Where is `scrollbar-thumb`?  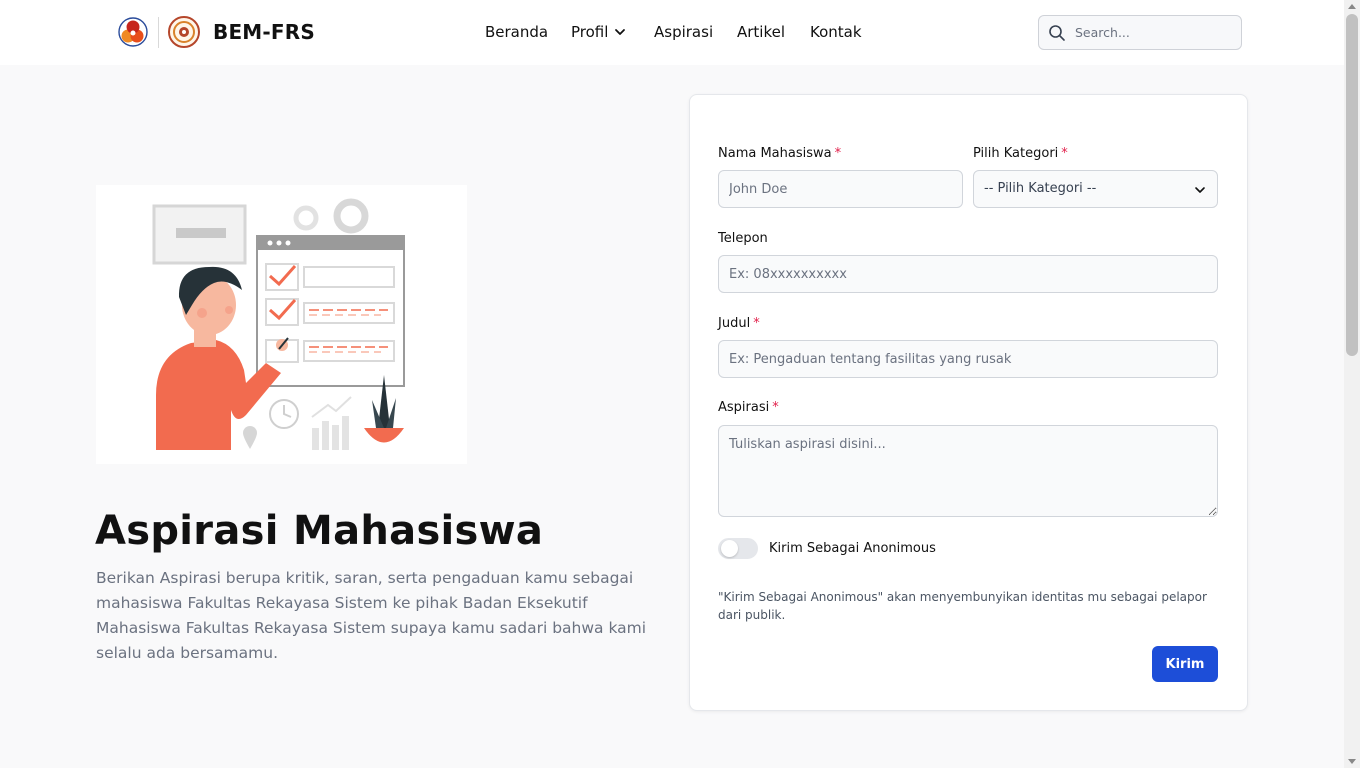 scrollbar-thumb is located at coordinates (1352, 185).